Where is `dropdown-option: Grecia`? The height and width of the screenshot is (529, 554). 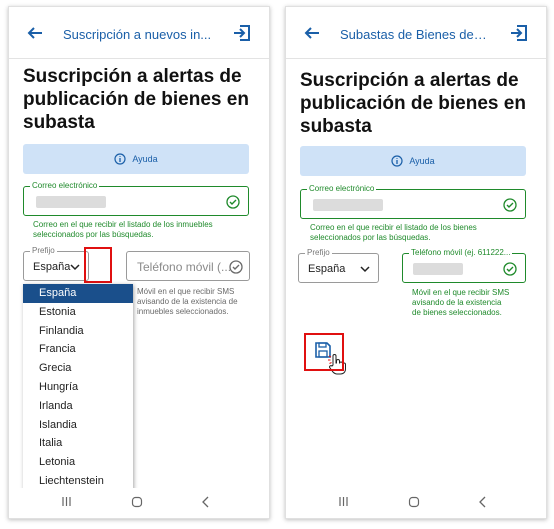 dropdown-option: Grecia is located at coordinates (78, 368).